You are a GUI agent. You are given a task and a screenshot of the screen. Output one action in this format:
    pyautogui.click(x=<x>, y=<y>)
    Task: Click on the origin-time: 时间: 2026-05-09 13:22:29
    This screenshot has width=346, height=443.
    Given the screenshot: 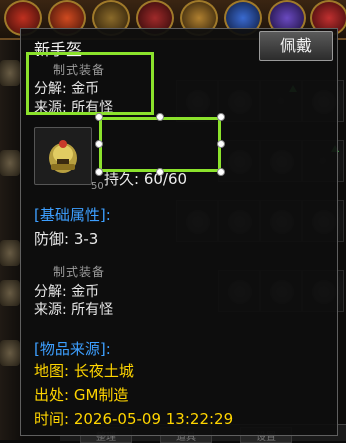 What is the action you would take?
    pyautogui.click(x=134, y=419)
    